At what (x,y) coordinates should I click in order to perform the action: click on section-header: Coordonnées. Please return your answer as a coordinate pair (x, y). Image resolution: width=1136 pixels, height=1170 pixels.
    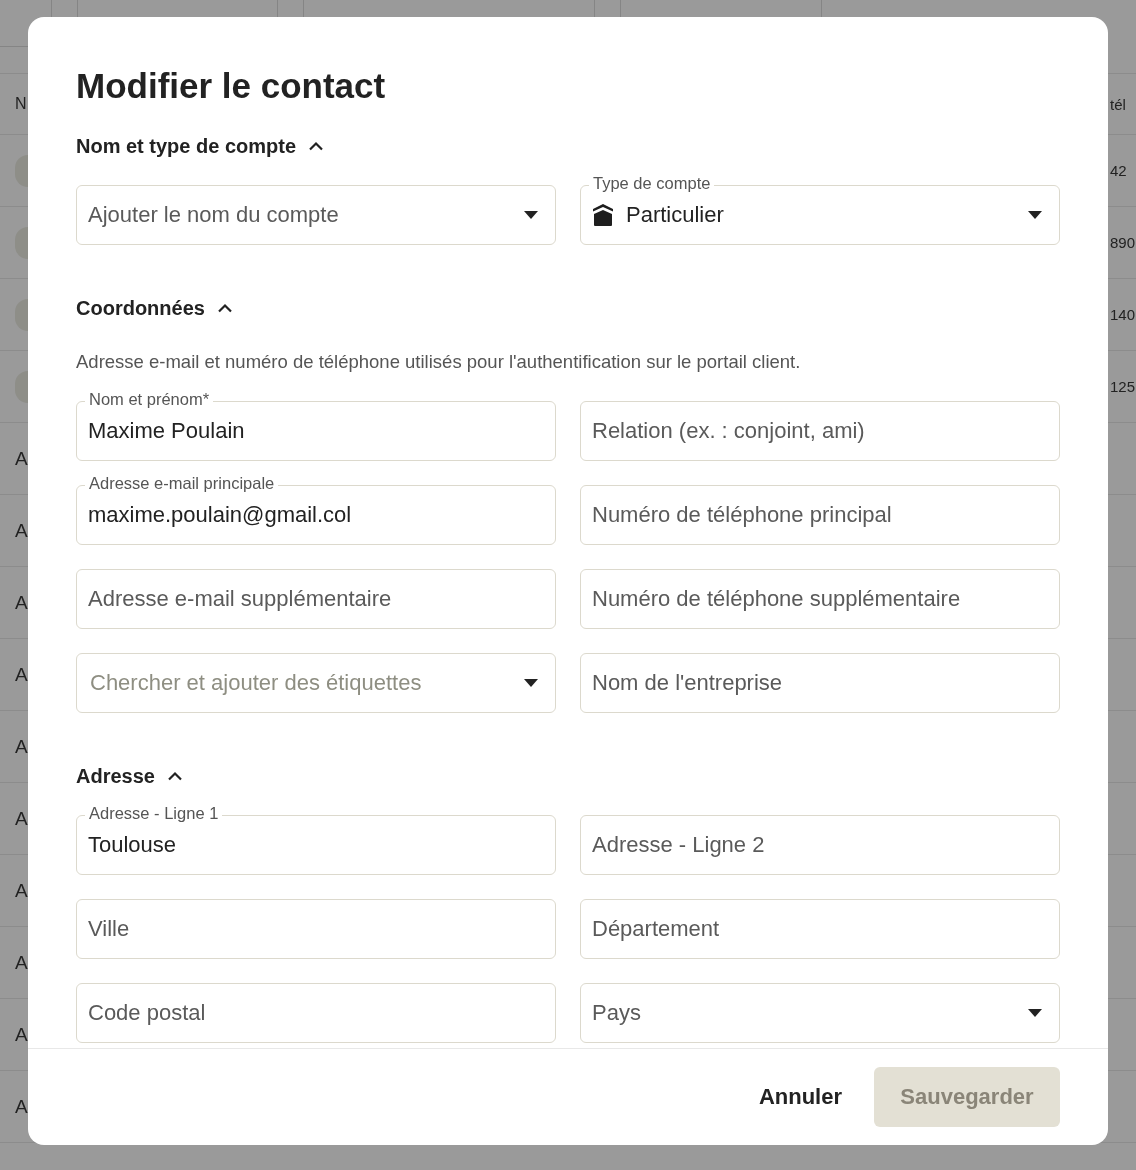
    Looking at the image, I should click on (154, 308).